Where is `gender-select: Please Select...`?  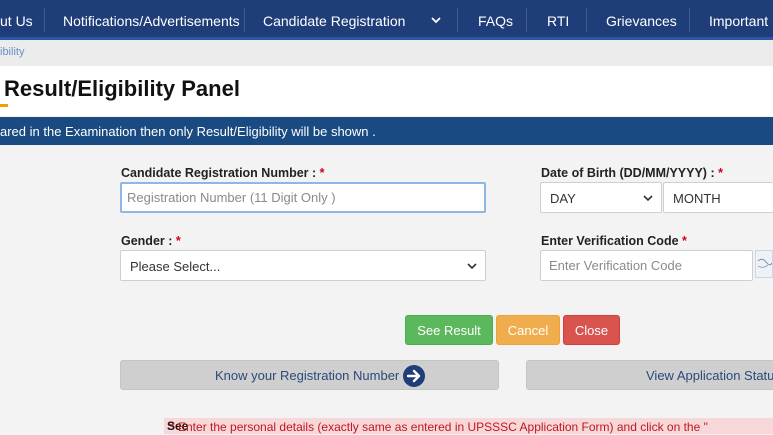
gender-select: Please Select... is located at coordinates (303, 265).